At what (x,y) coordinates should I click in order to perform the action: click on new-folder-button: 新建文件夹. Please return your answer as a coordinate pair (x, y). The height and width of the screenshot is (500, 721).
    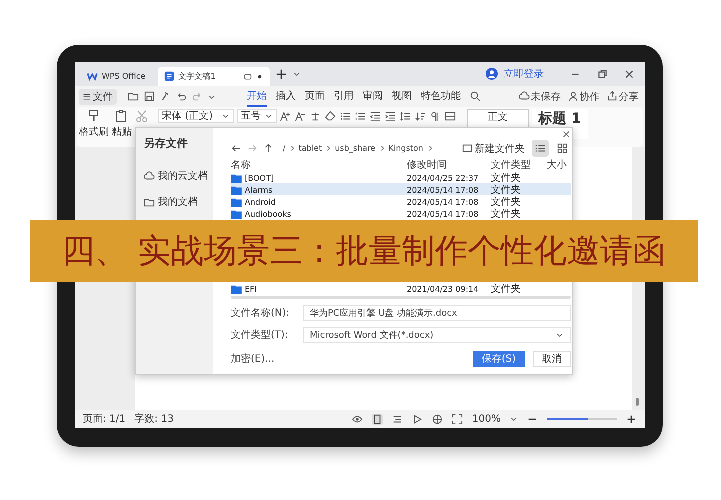
    Looking at the image, I should click on (493, 149).